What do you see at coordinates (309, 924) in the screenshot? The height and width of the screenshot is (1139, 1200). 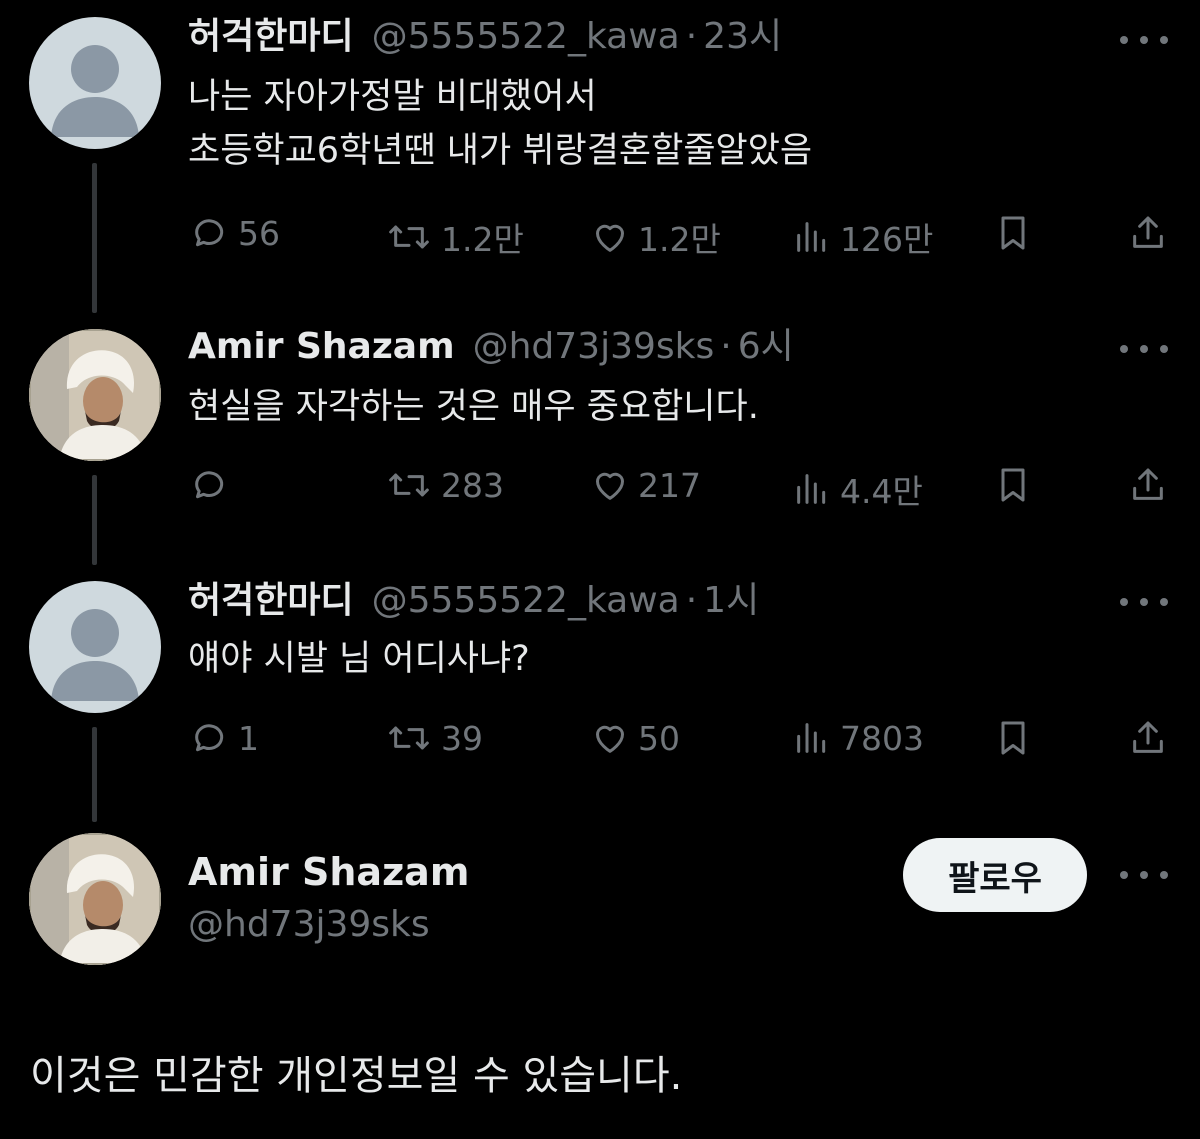 I see `user-handle: @hd73j39sks` at bounding box center [309, 924].